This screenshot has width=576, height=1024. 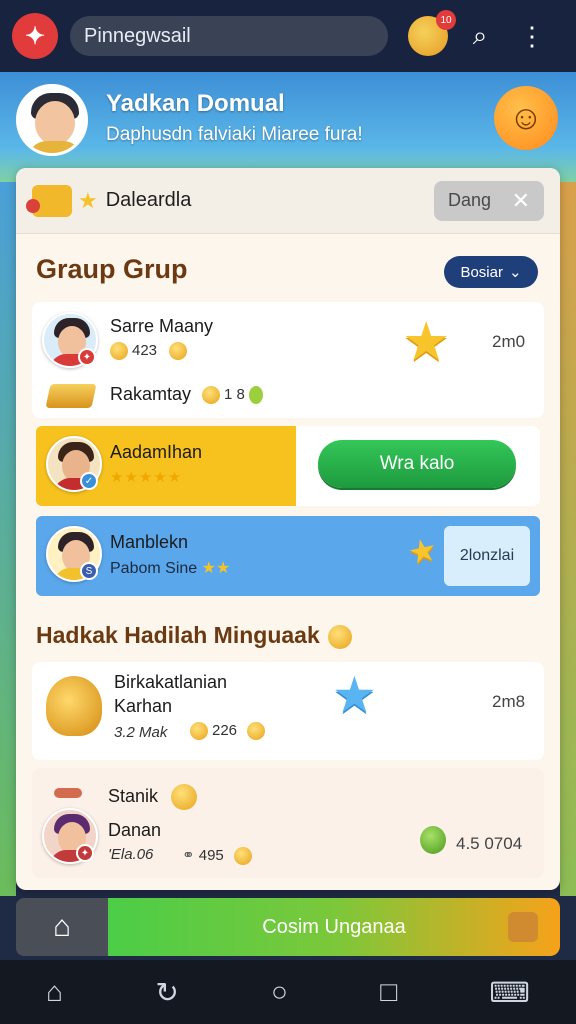 What do you see at coordinates (388, 992) in the screenshot?
I see `recent-apps-icon: □` at bounding box center [388, 992].